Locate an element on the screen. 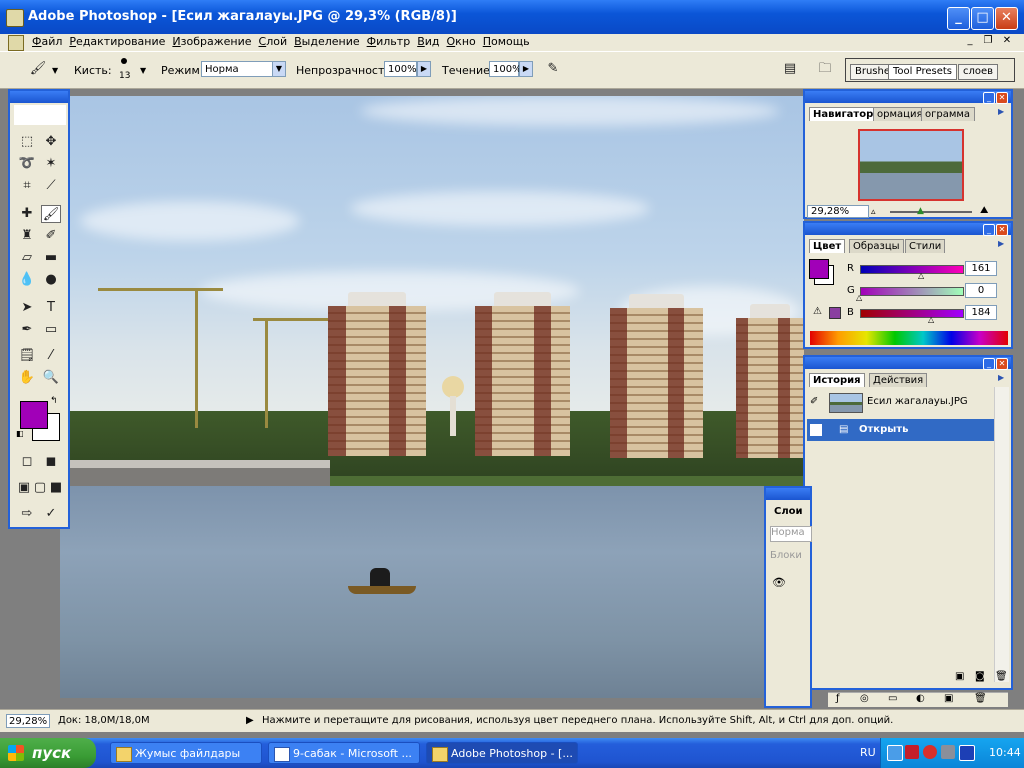 This screenshot has height=768, width=1024. color-fg-swatch is located at coordinates (819, 269).